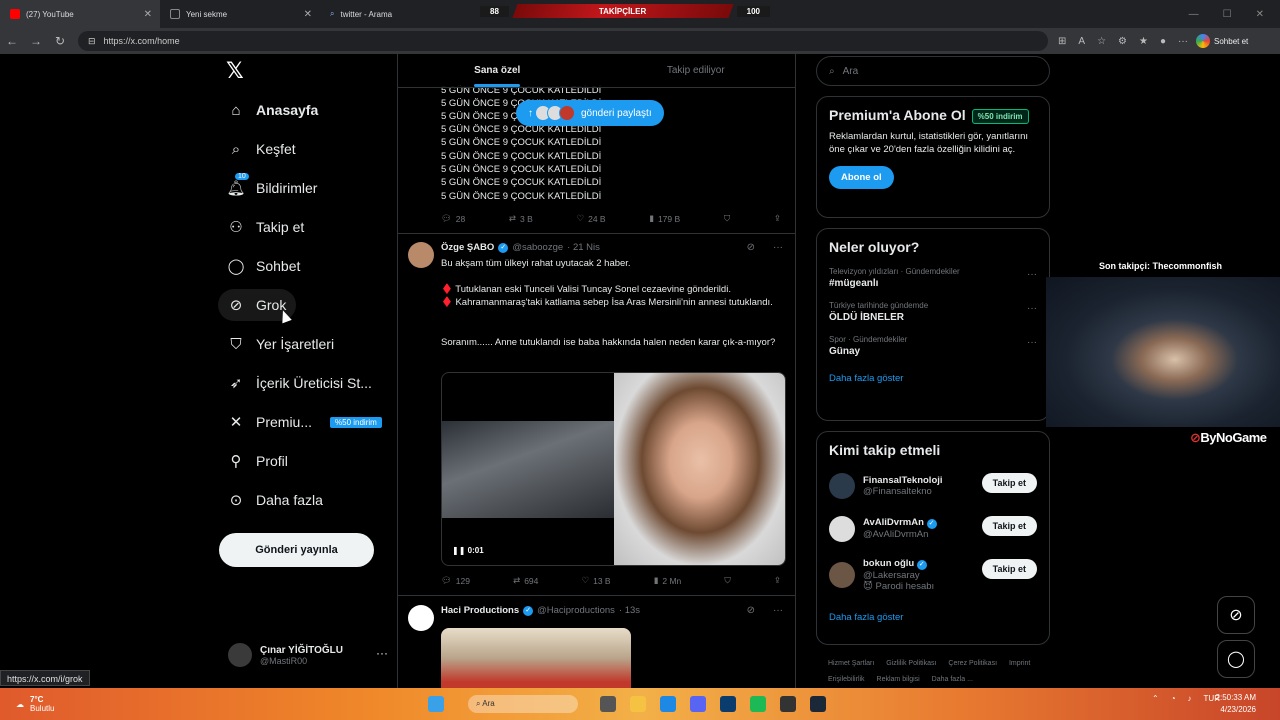  What do you see at coordinates (1236, 704) in the screenshot?
I see `clock: 2:50:33 AM 4/23/2026` at bounding box center [1236, 704].